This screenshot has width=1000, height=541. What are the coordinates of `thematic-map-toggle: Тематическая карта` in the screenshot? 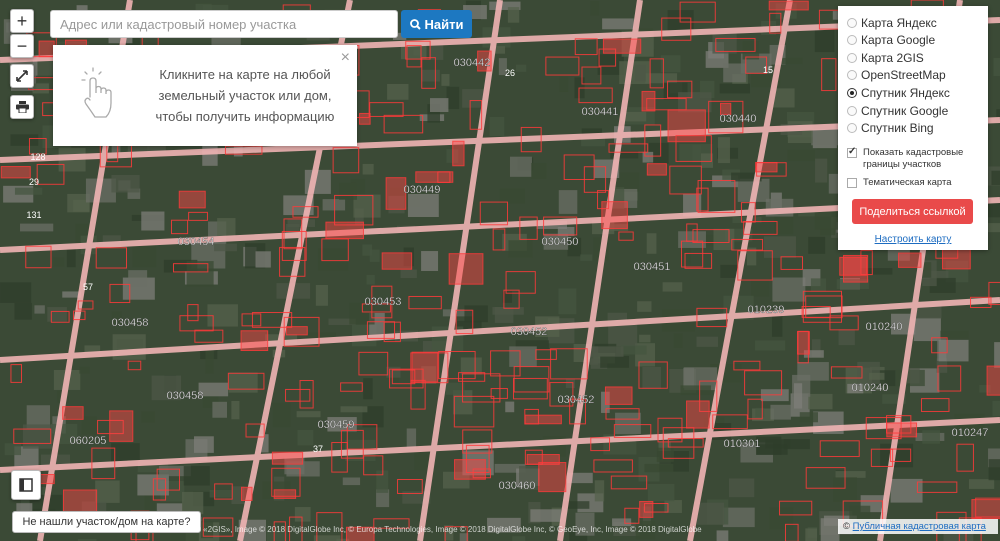 It's located at (899, 183).